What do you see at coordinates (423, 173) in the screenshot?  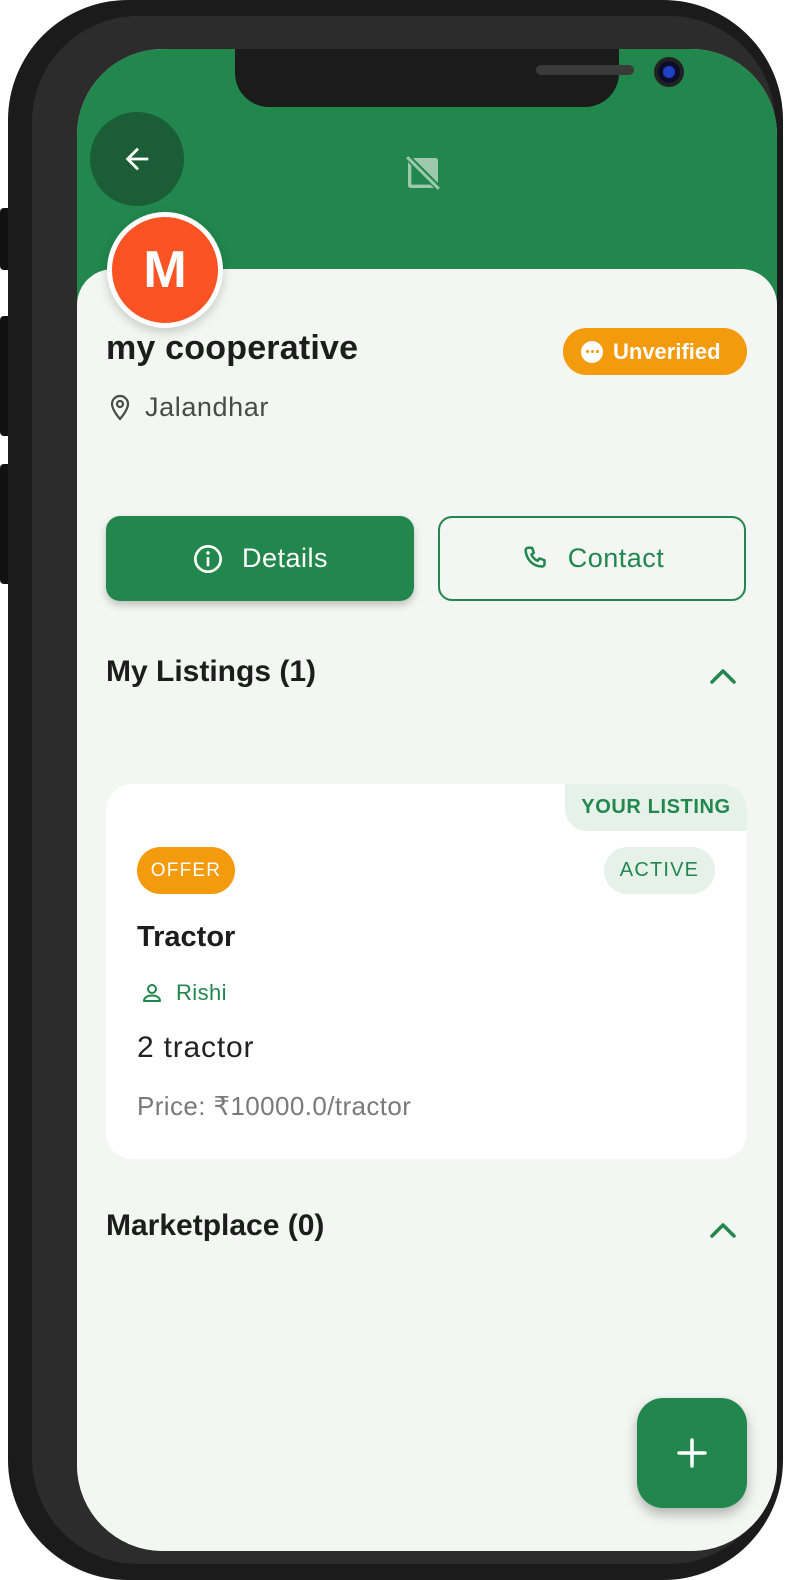 I see `image-not-supported-icon` at bounding box center [423, 173].